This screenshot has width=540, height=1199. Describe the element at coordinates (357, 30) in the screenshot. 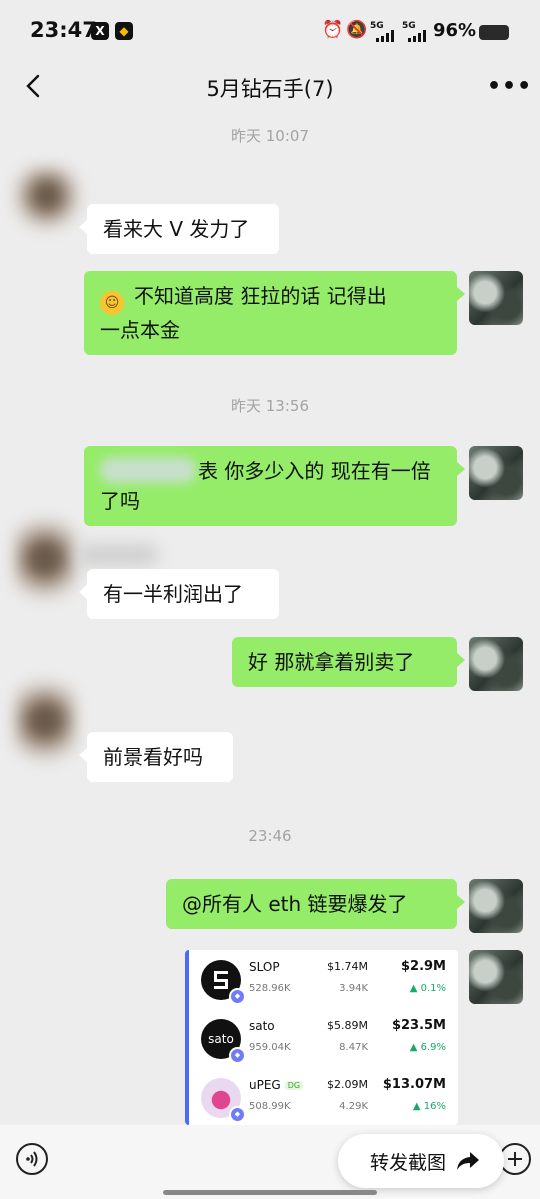

I see `mute-icon: 🔕` at that location.